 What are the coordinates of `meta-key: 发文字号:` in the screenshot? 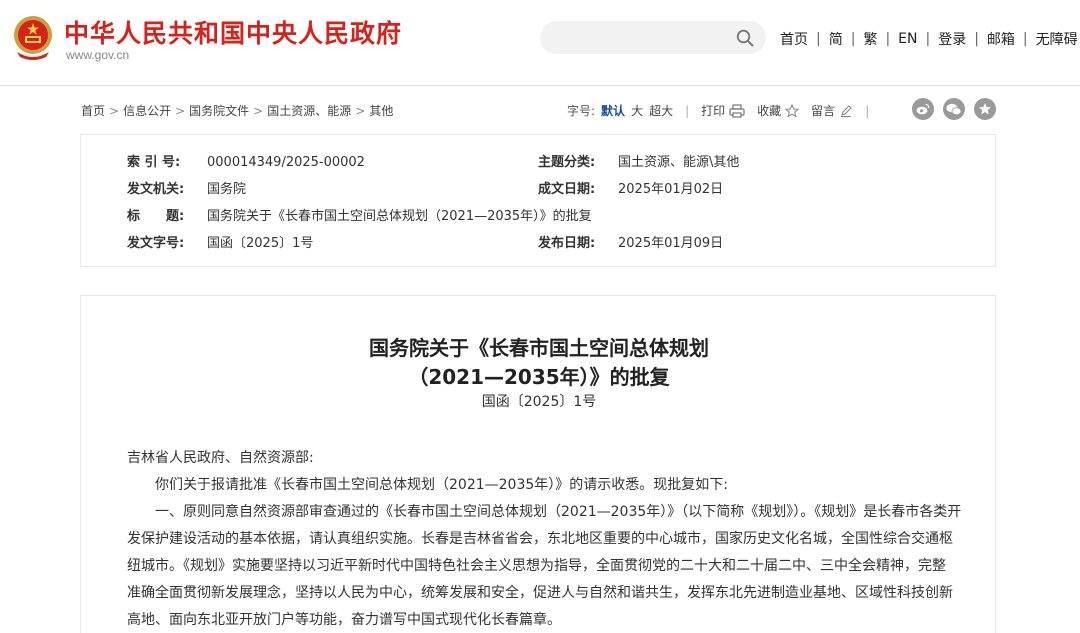 It's located at (156, 243).